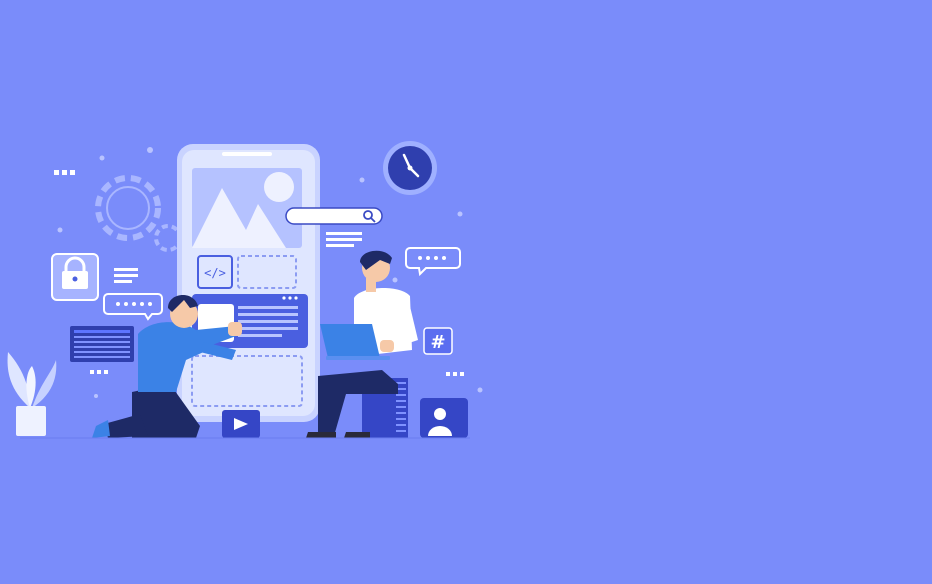  I want to click on chat-bubble-icon, so click(133, 307).